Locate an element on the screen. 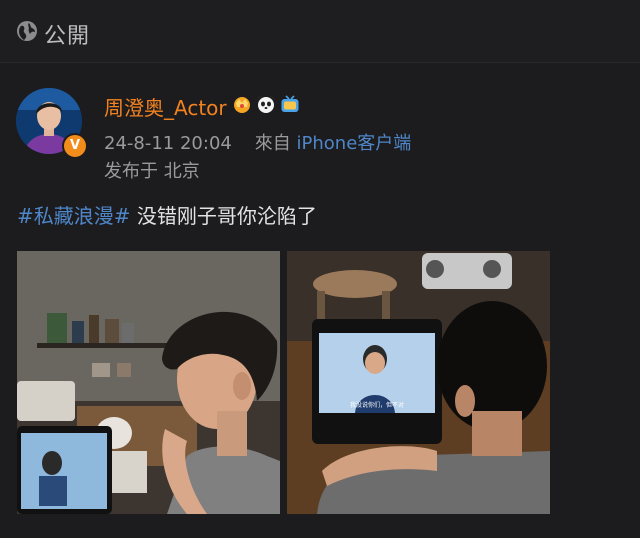  post-meta: 24-8-11 20:04 來自 iPhone客户端 is located at coordinates (257, 142).